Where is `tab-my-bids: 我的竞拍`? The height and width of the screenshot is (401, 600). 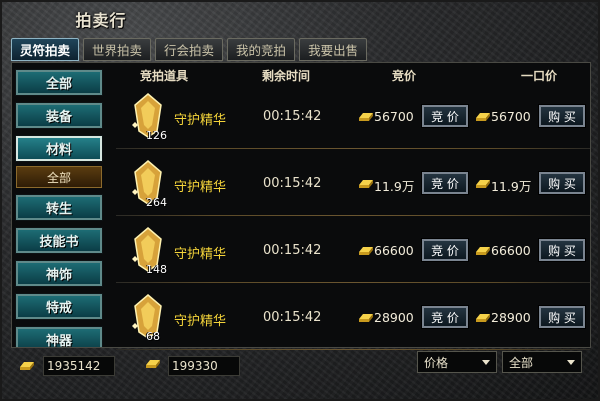
tab-my-bids: 我的竞拍 is located at coordinates (261, 49).